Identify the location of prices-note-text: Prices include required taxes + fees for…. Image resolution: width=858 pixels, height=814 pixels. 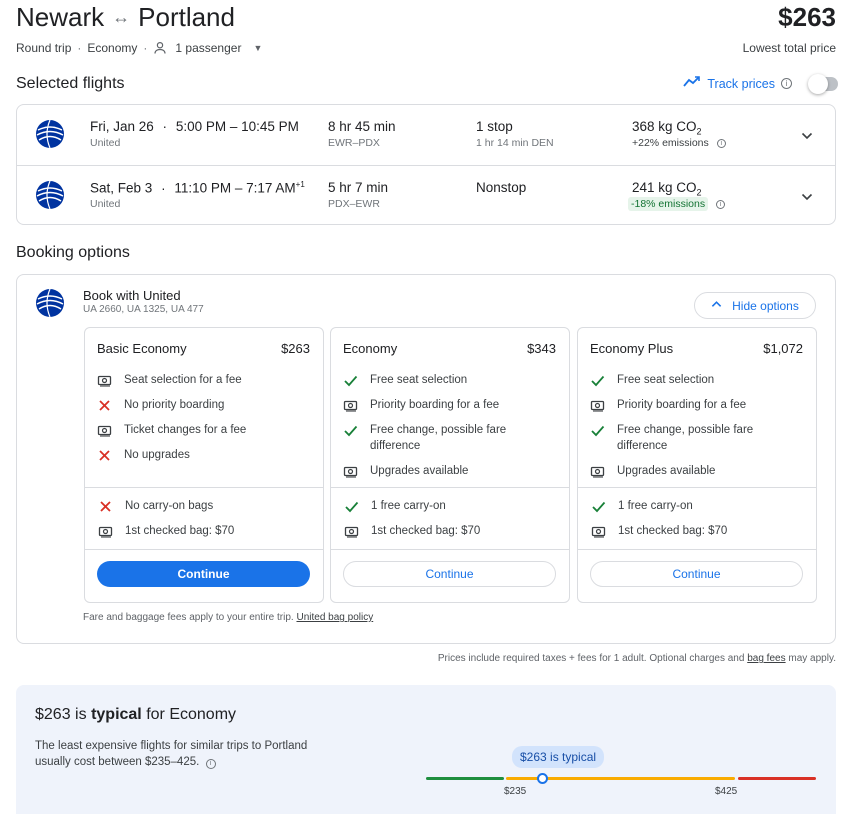
(591, 658).